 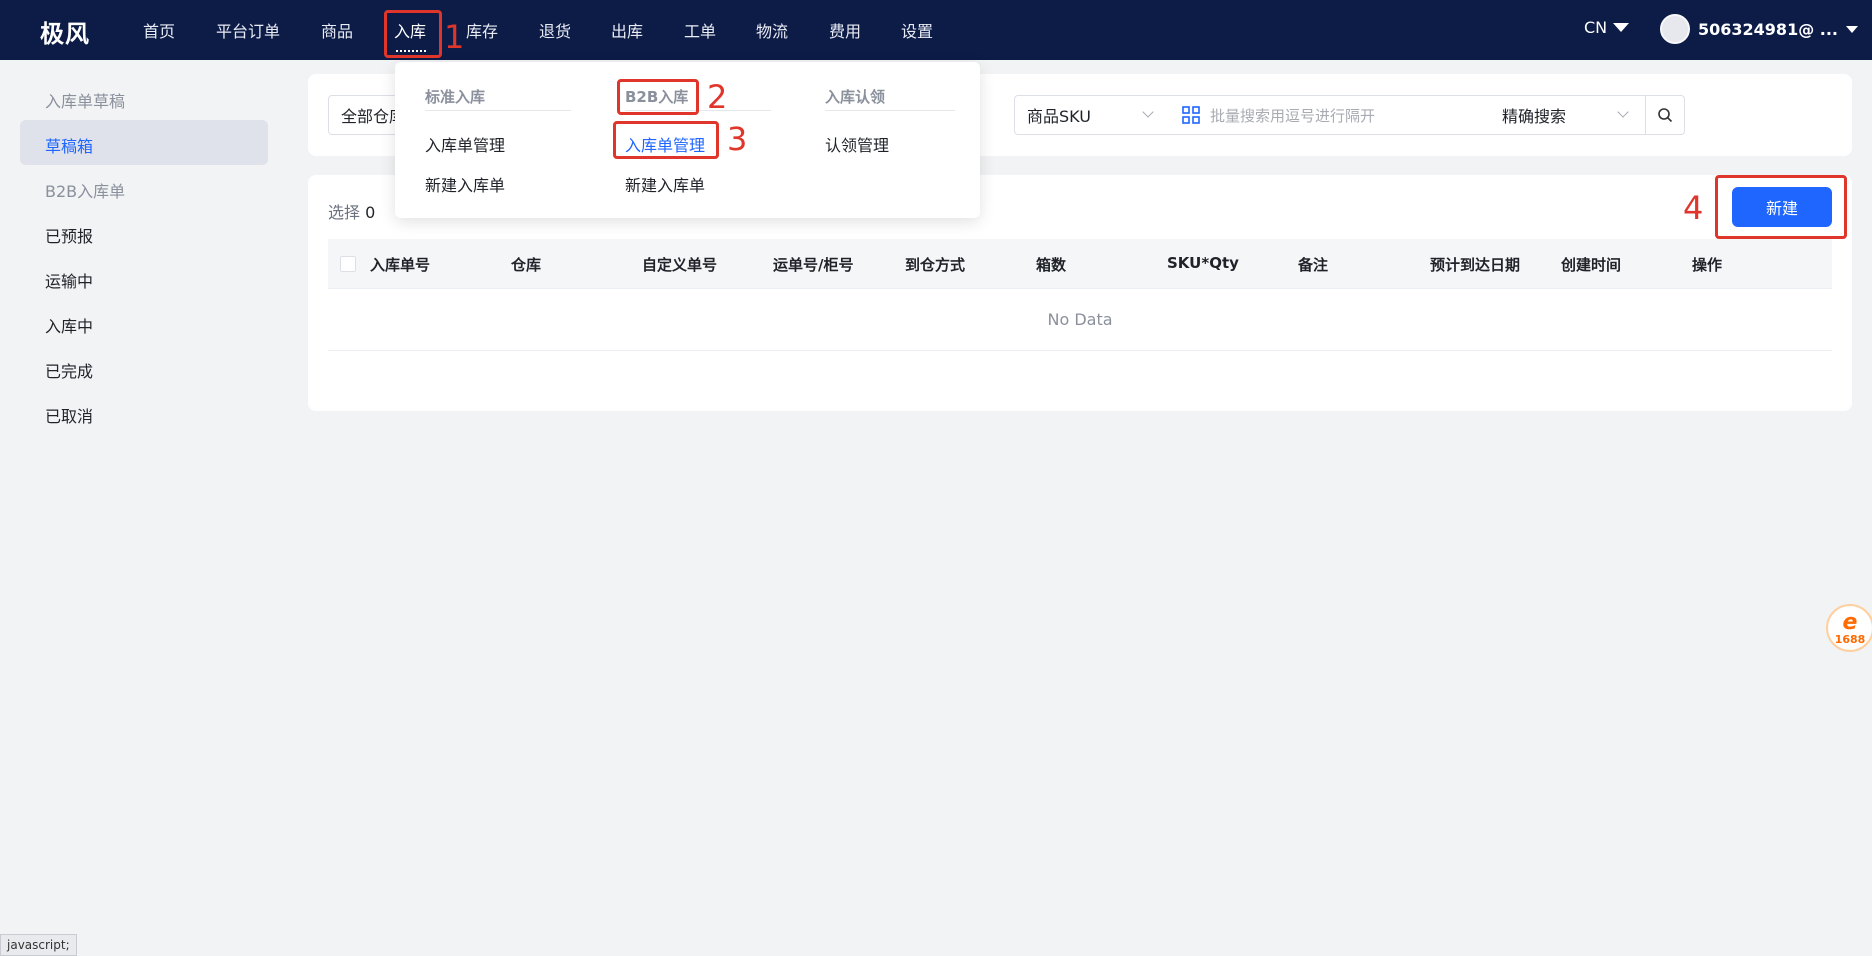 I want to click on nav-item-logistics: 物流, so click(x=772, y=30).